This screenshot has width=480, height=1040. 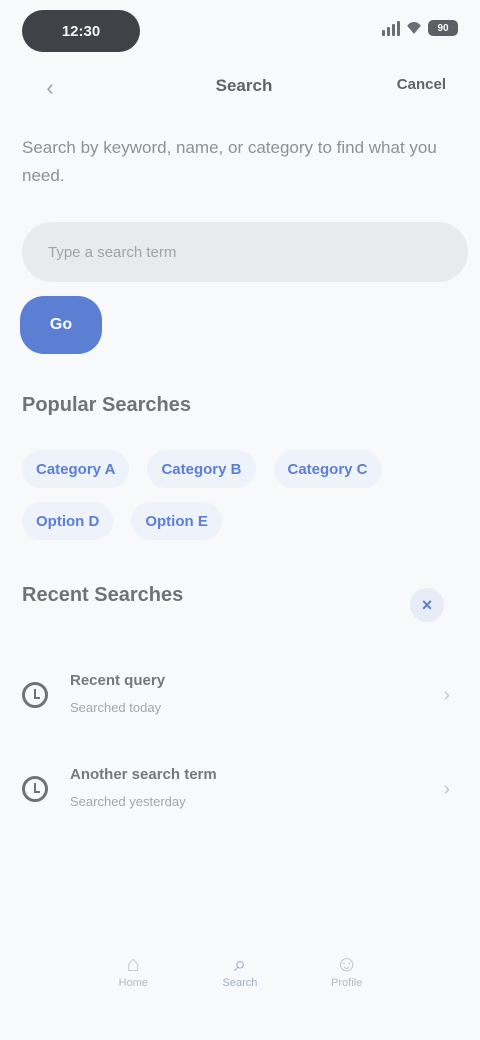 I want to click on tab-label: Search, so click(x=240, y=983).